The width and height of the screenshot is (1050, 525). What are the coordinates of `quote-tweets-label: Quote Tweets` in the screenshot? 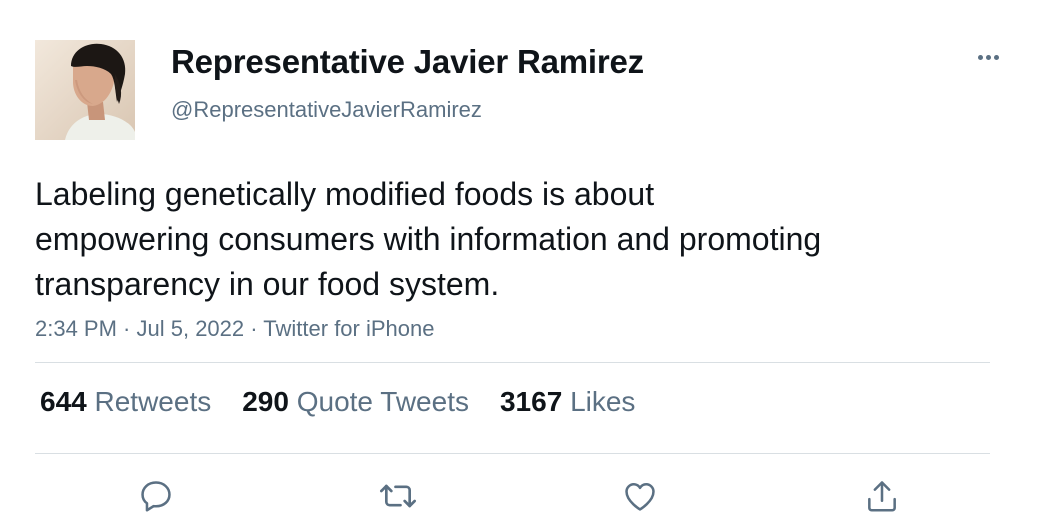 It's located at (382, 401).